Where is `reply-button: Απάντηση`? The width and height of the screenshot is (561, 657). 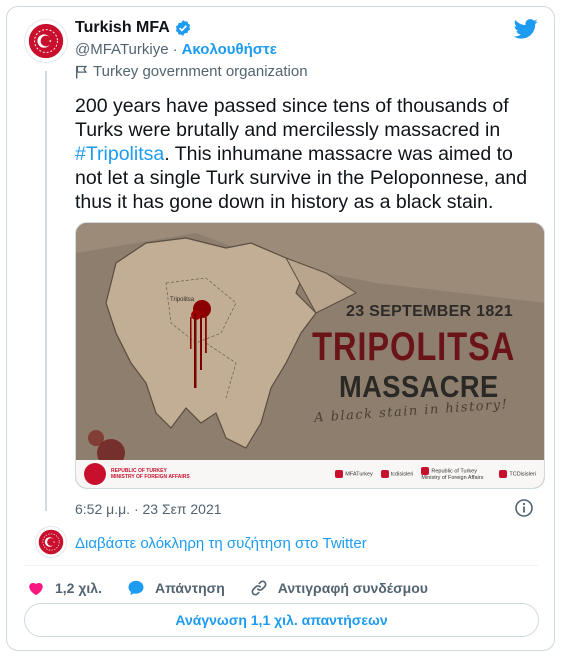
reply-button: Απάντηση is located at coordinates (176, 588).